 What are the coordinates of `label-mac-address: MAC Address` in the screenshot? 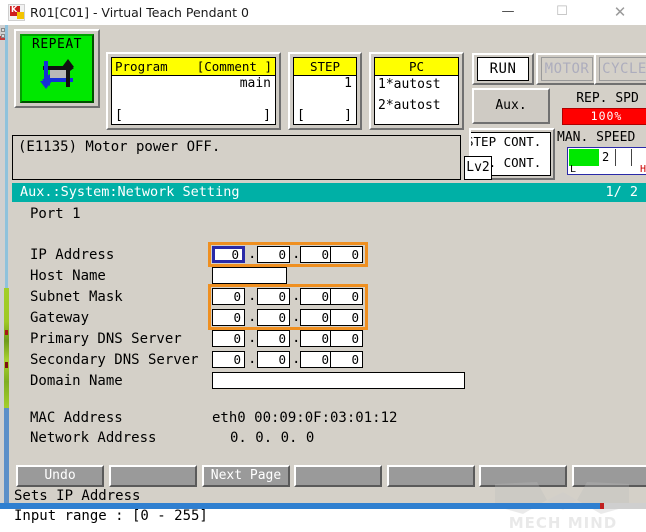 It's located at (76, 418).